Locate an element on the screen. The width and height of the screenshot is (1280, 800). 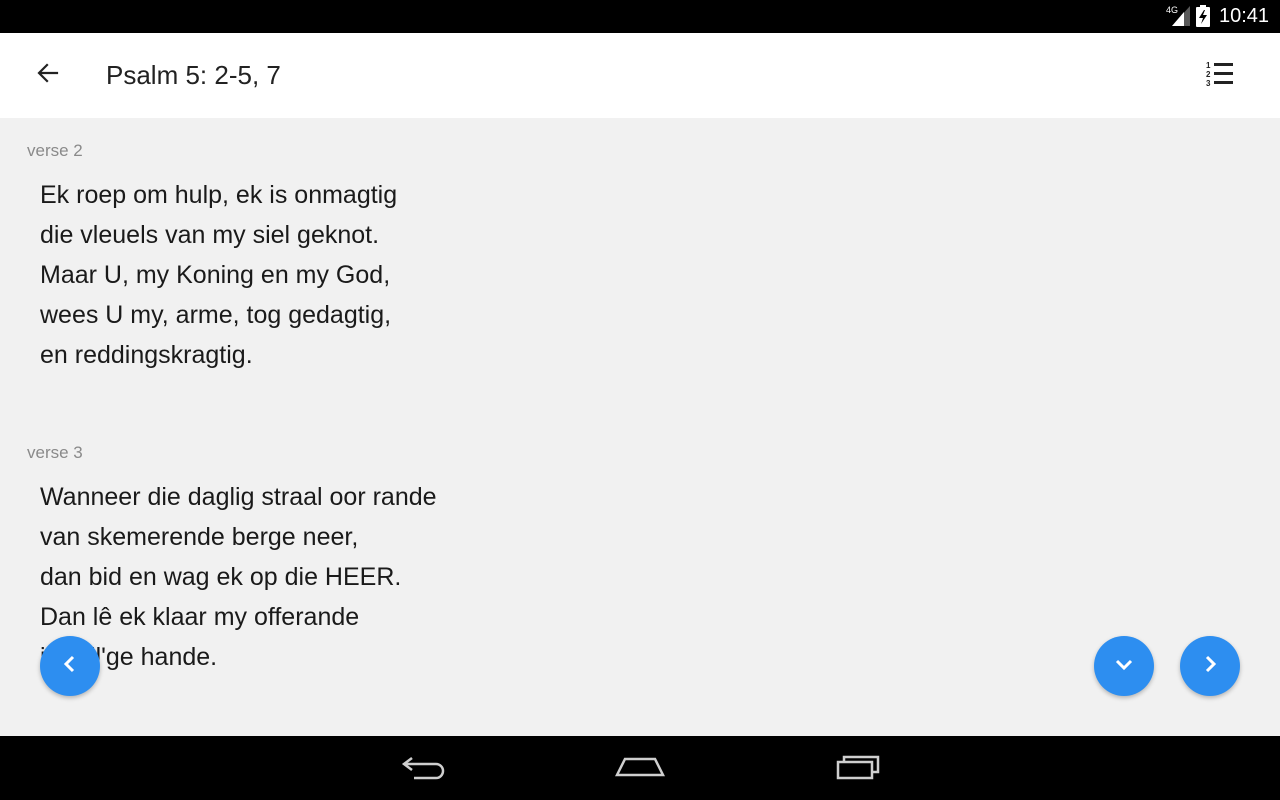
svg-text: 2 is located at coordinates (1208, 74).